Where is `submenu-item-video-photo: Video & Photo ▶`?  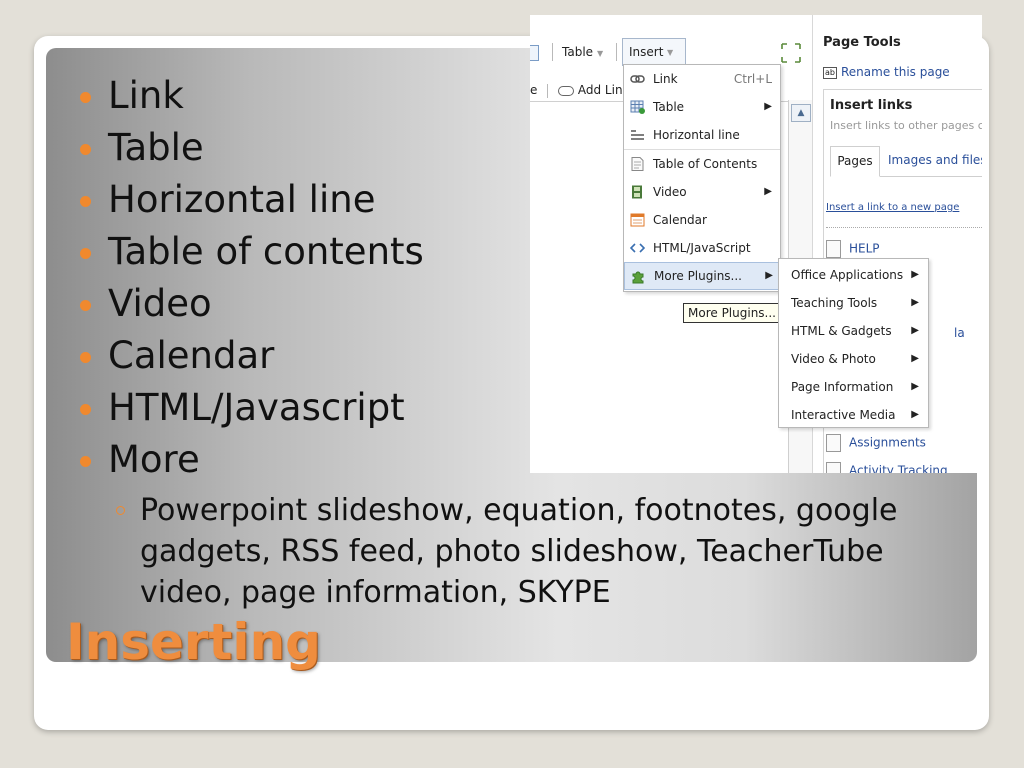 submenu-item-video-photo: Video & Photo ▶ is located at coordinates (853, 359).